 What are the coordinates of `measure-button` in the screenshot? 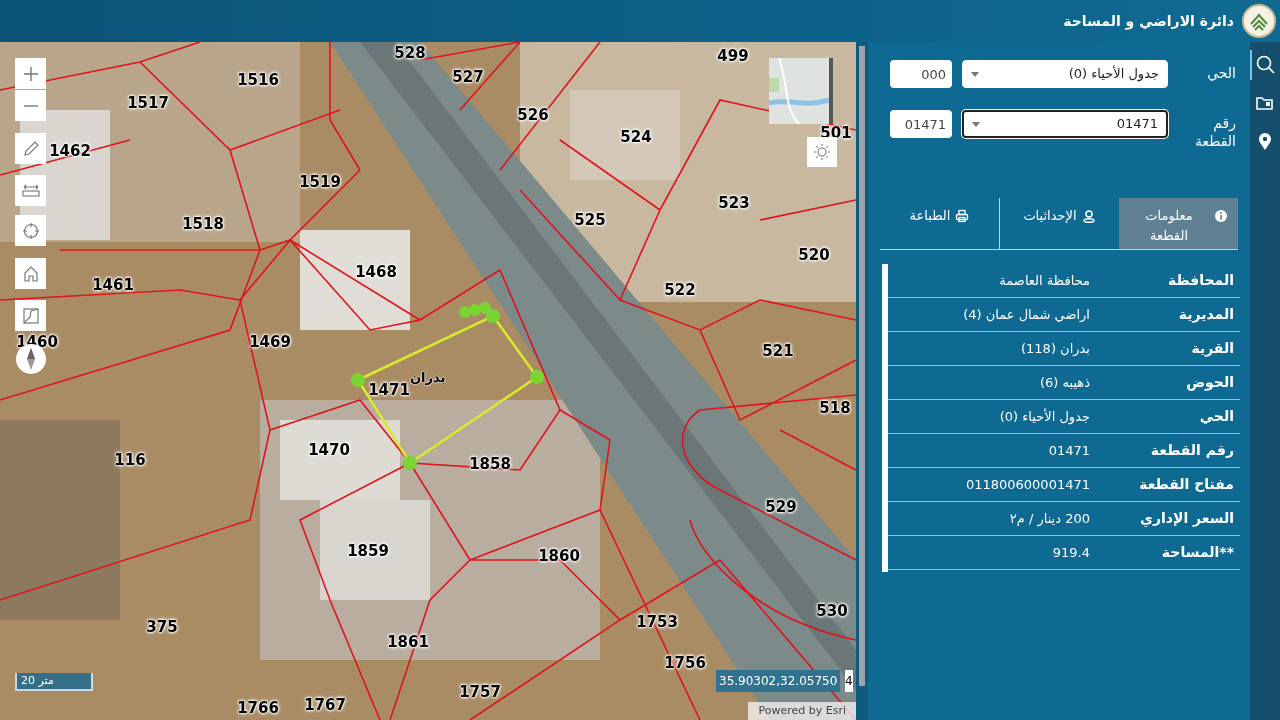 It's located at (30, 190).